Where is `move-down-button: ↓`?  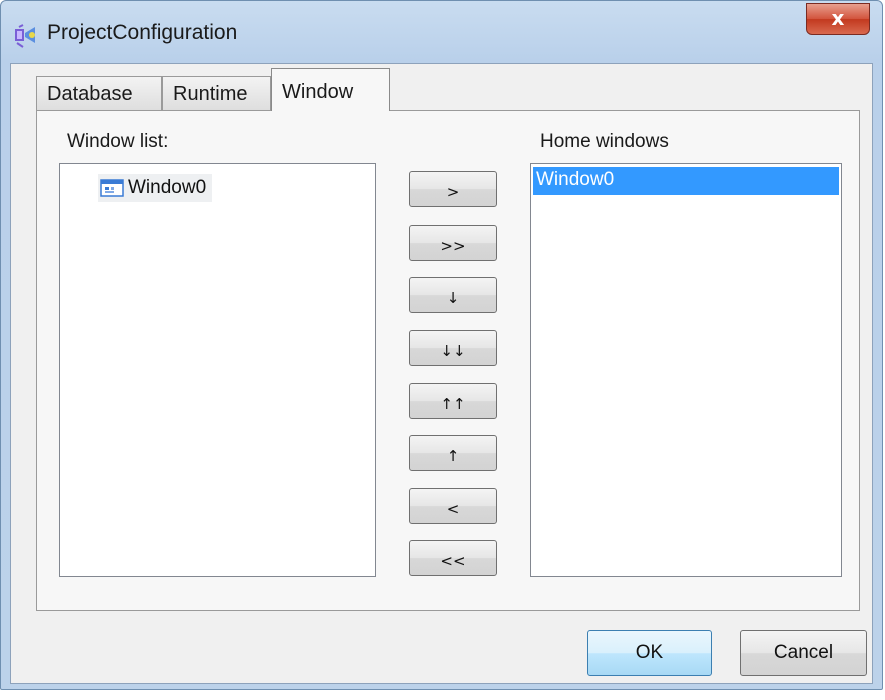
move-down-button: ↓ is located at coordinates (453, 295).